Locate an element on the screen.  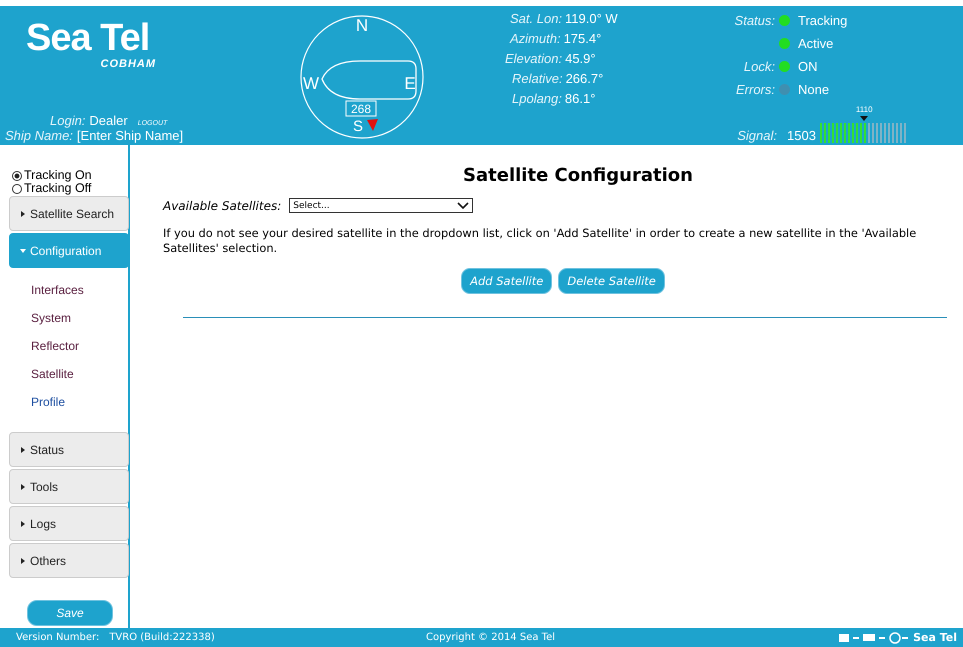
status-label: Errors: is located at coordinates (755, 89).